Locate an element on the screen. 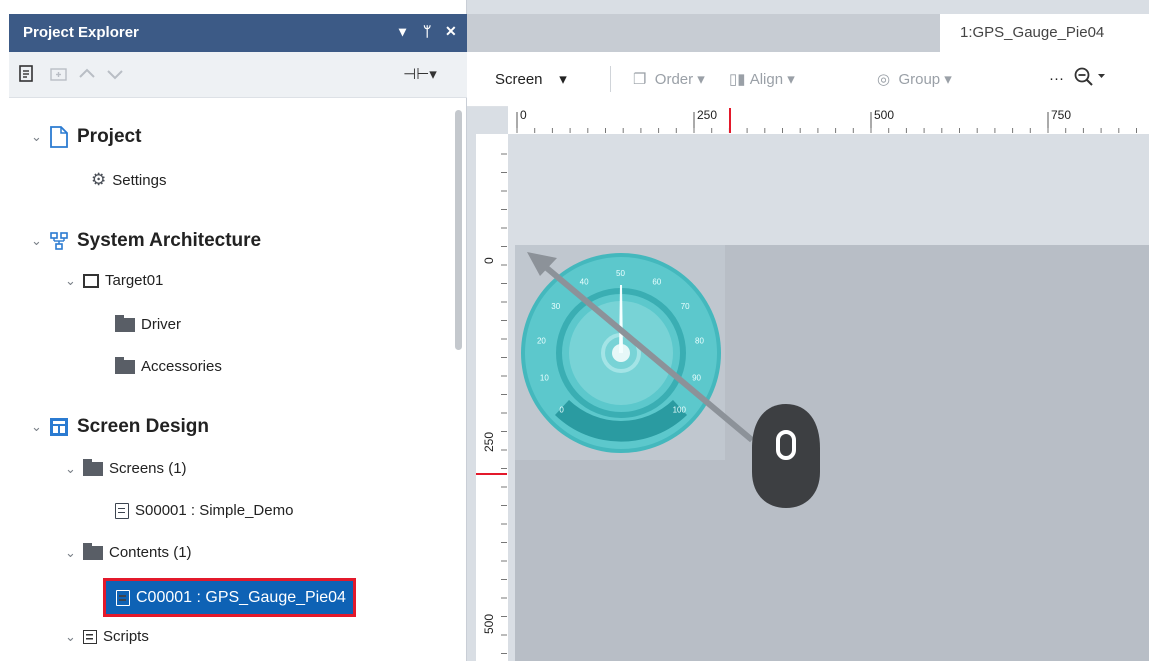 This screenshot has width=1149, height=661. gear-icon: ⚙ is located at coordinates (99, 179).